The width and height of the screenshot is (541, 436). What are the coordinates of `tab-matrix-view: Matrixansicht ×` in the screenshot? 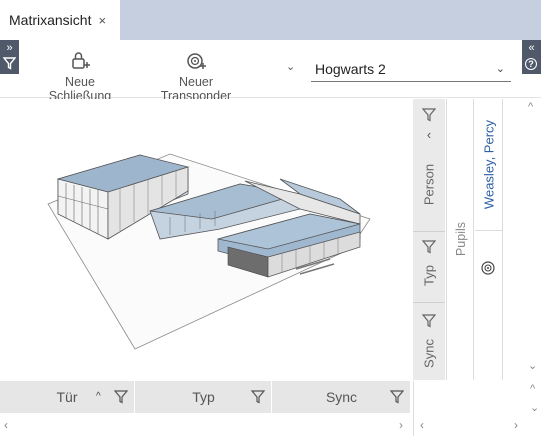 It's located at (60, 20).